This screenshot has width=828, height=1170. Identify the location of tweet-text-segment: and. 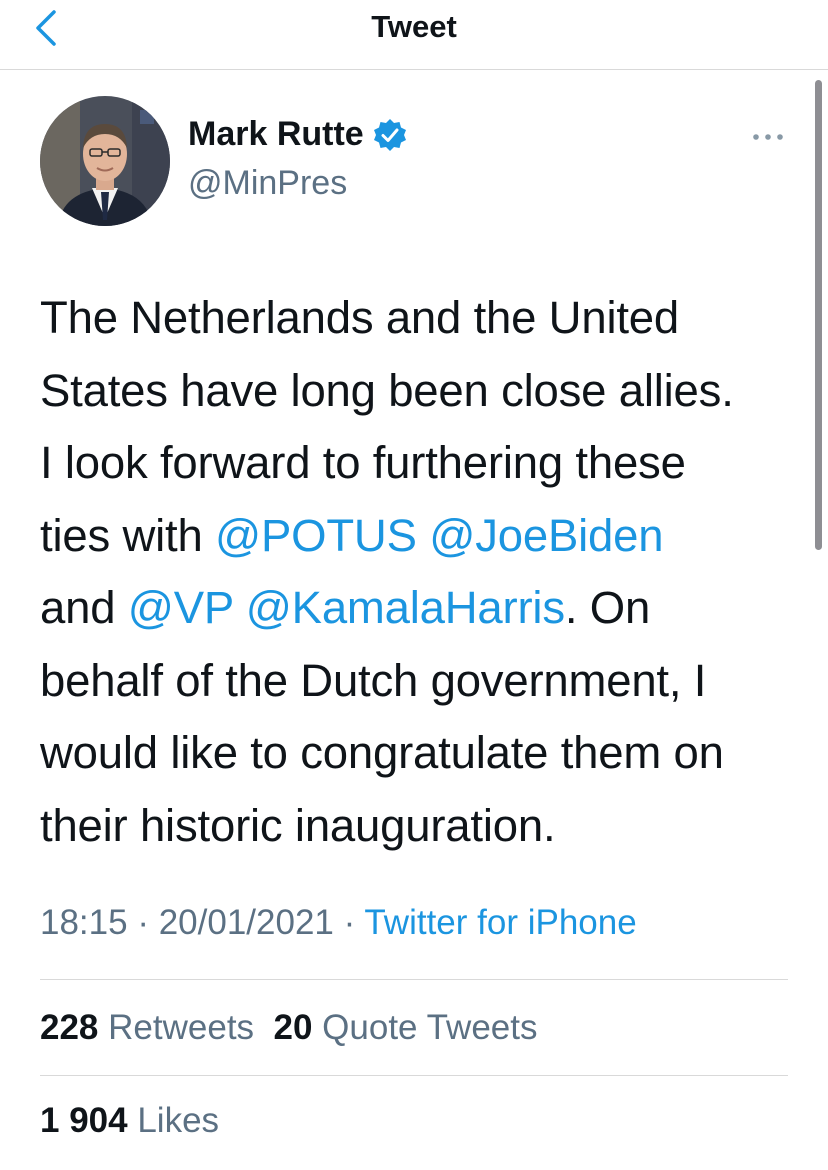
(84, 607).